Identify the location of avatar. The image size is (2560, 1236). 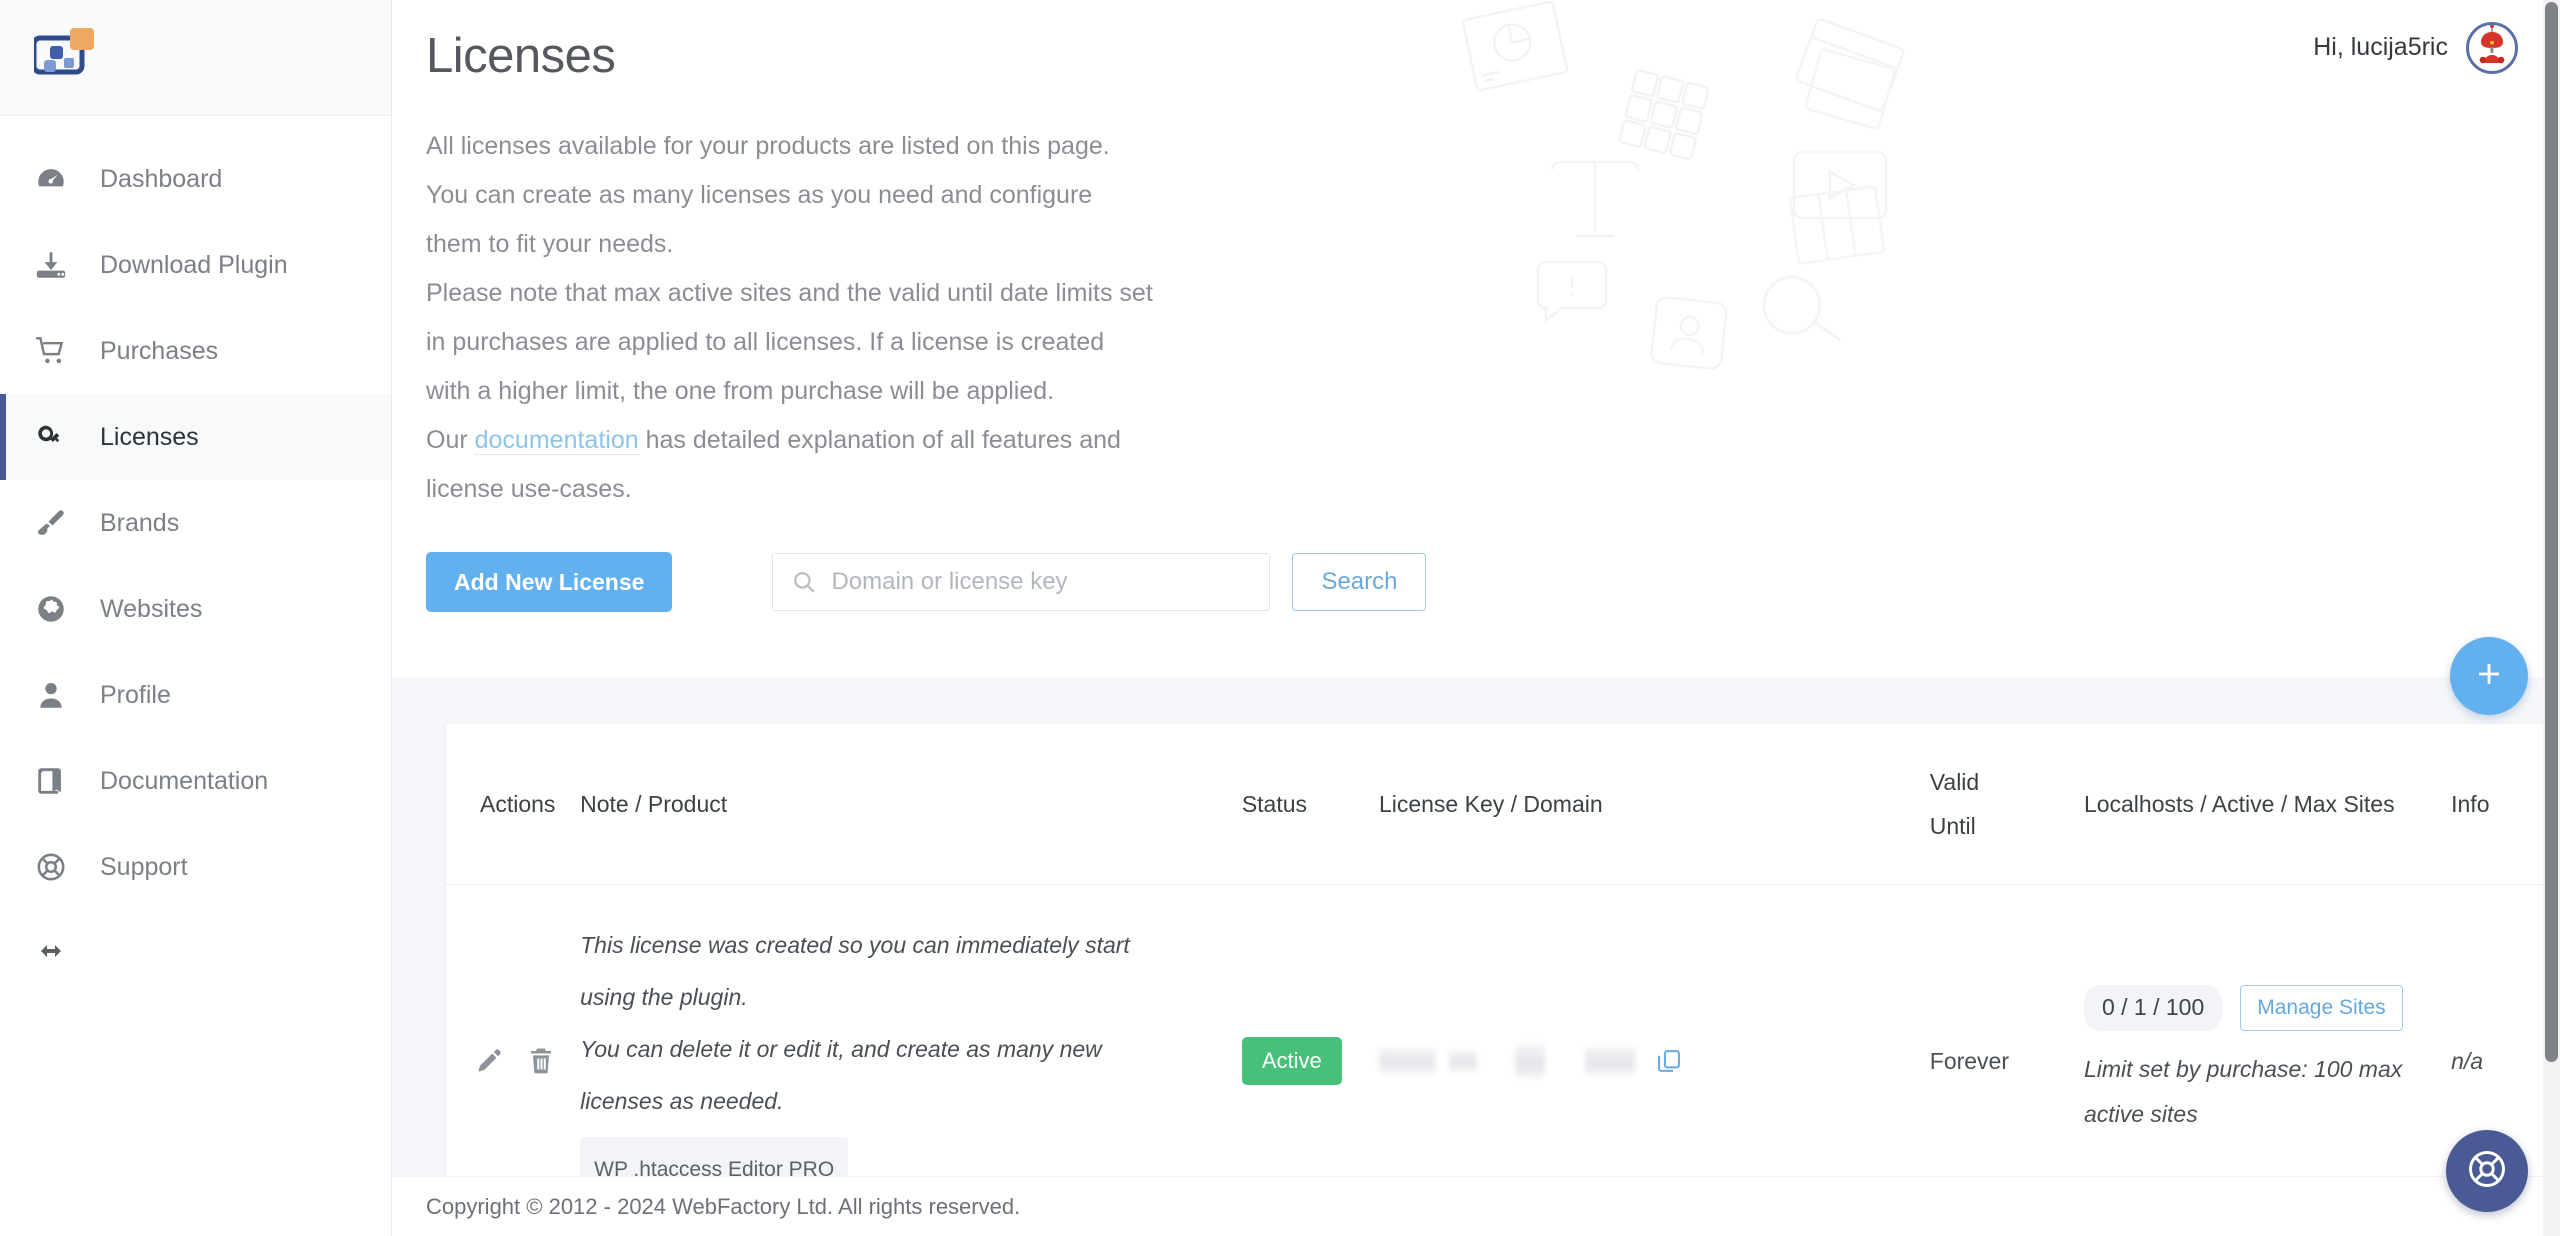
(2492, 47).